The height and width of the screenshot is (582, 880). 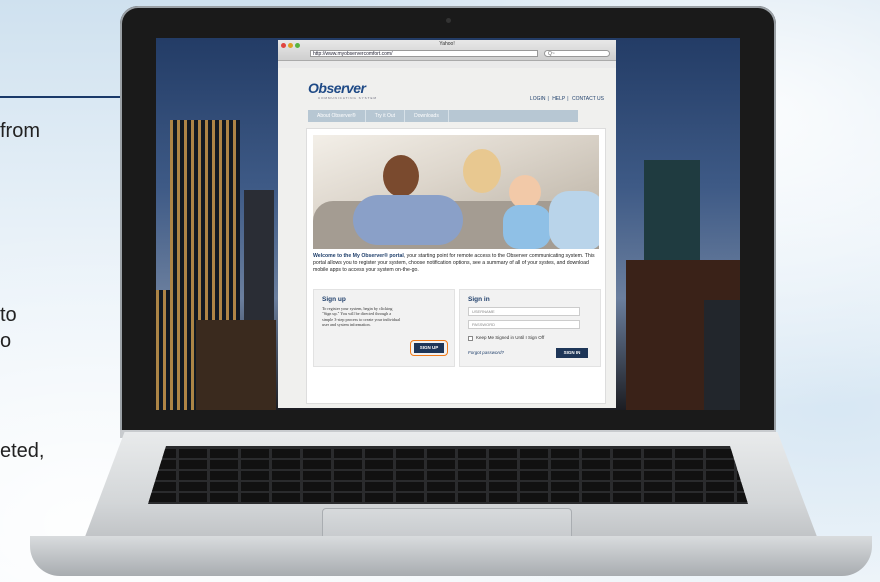 I want to click on observer-logo: Observer, so click(x=337, y=88).